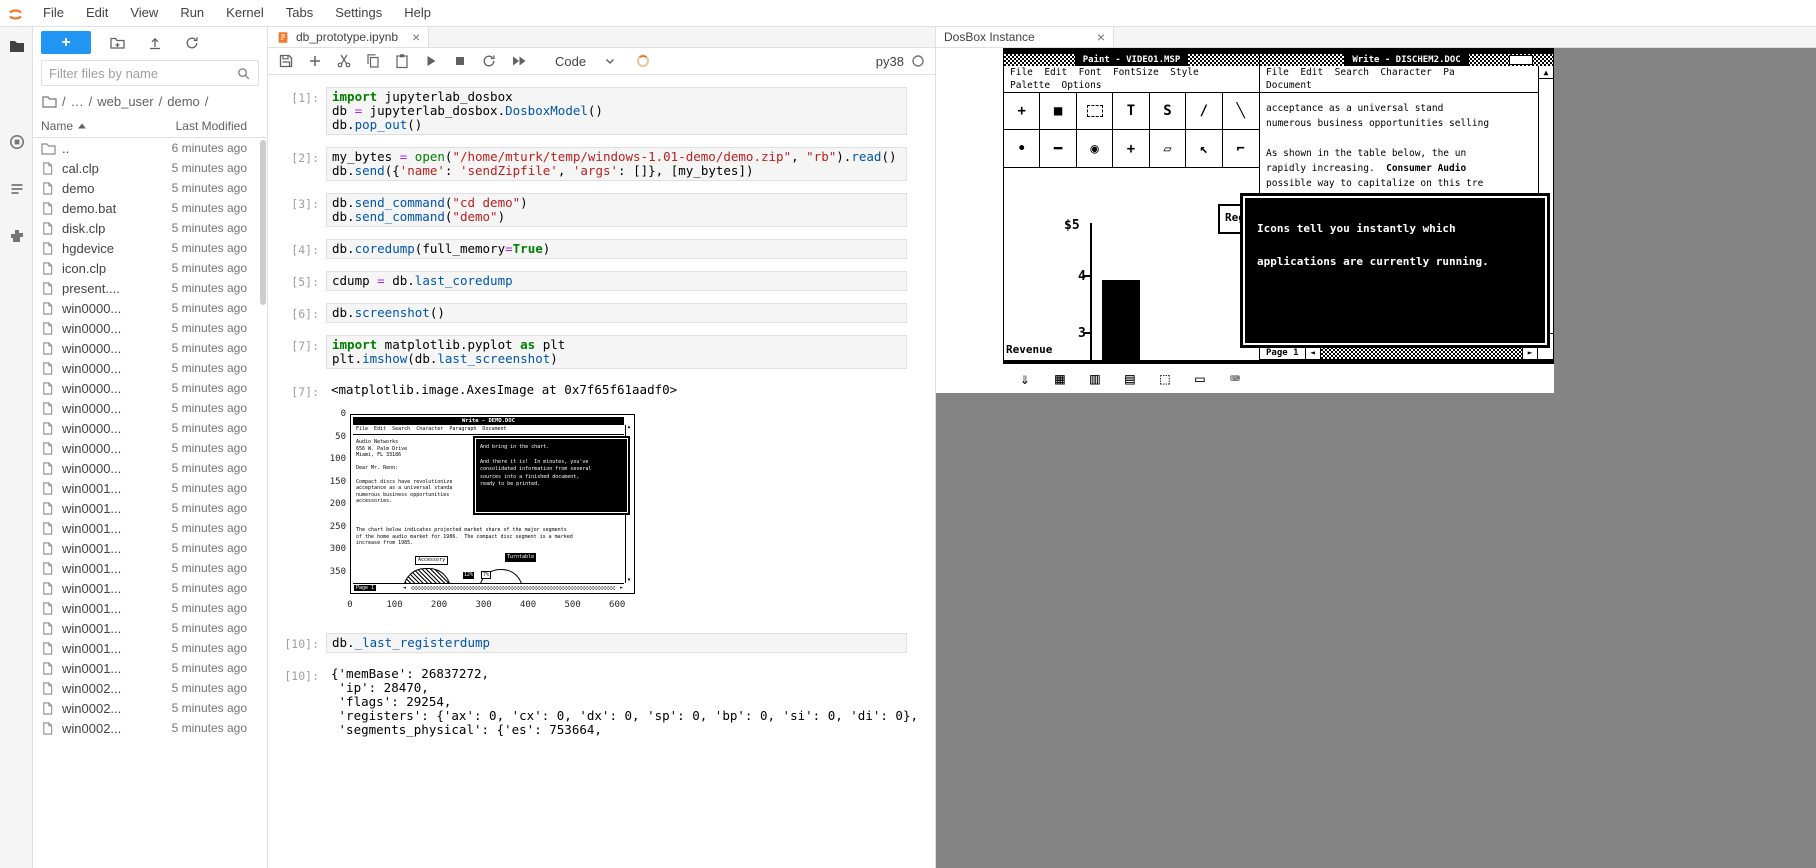 The height and width of the screenshot is (868, 1816). I want to click on menu-help: Help, so click(417, 13).